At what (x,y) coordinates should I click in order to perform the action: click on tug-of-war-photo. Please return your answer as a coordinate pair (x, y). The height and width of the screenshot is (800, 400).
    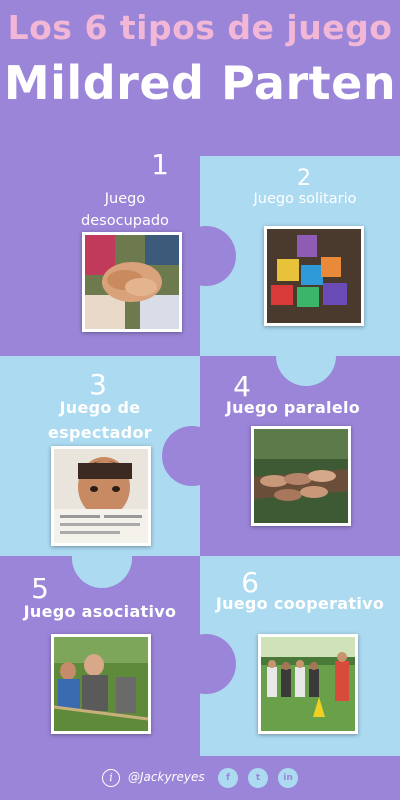
    Looking at the image, I should click on (101, 684).